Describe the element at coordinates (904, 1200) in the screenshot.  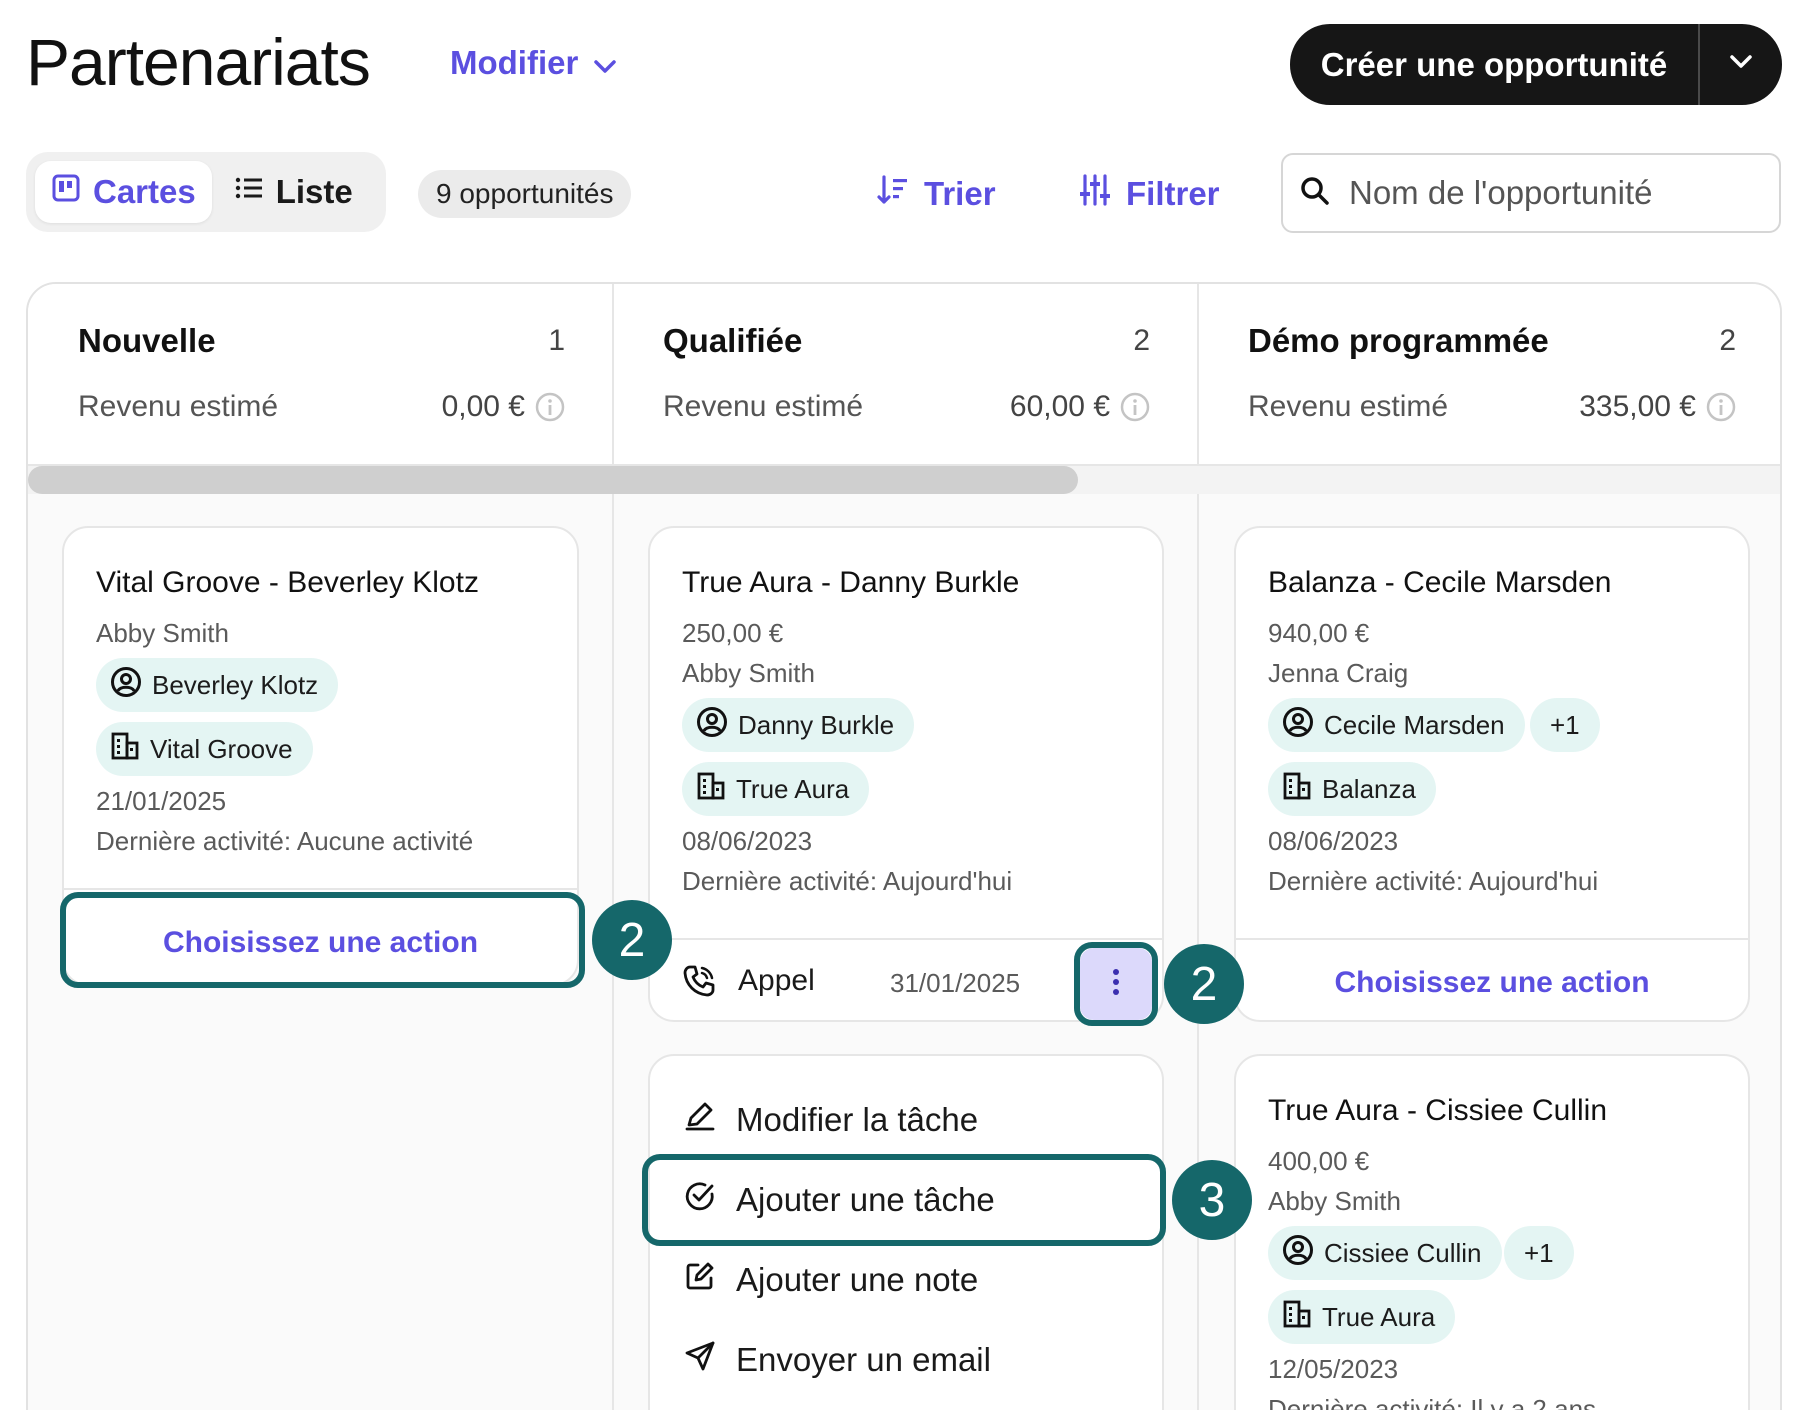
I see `highlight-add-task` at that location.